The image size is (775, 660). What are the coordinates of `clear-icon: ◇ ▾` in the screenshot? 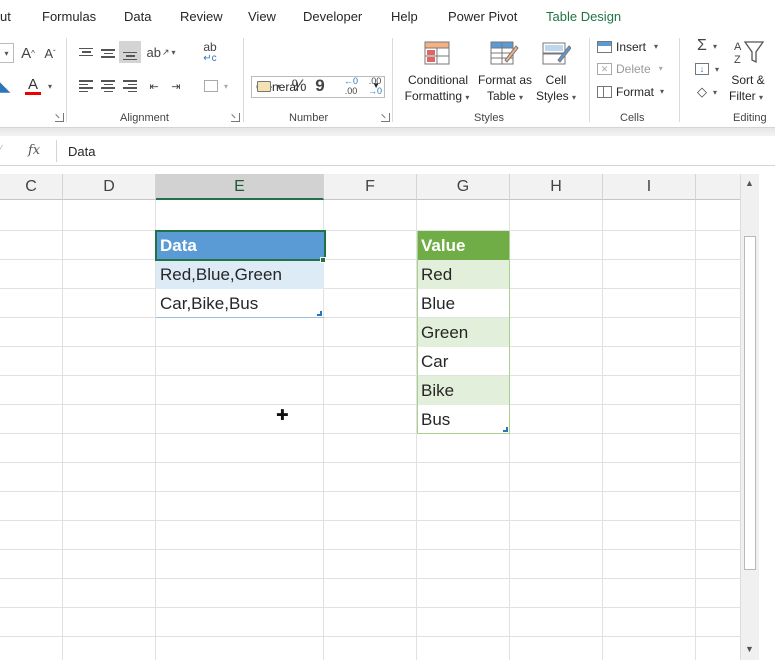 It's located at (707, 92).